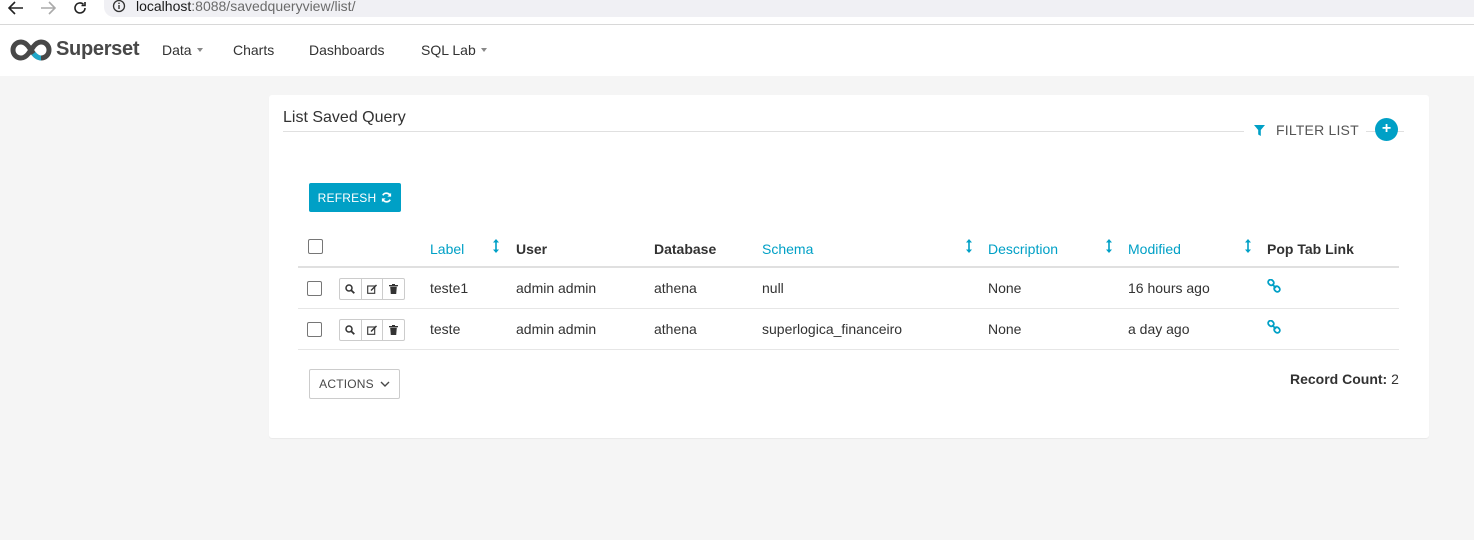 The width and height of the screenshot is (1474, 540). What do you see at coordinates (177, 50) in the screenshot?
I see `nav-data-label: Data` at bounding box center [177, 50].